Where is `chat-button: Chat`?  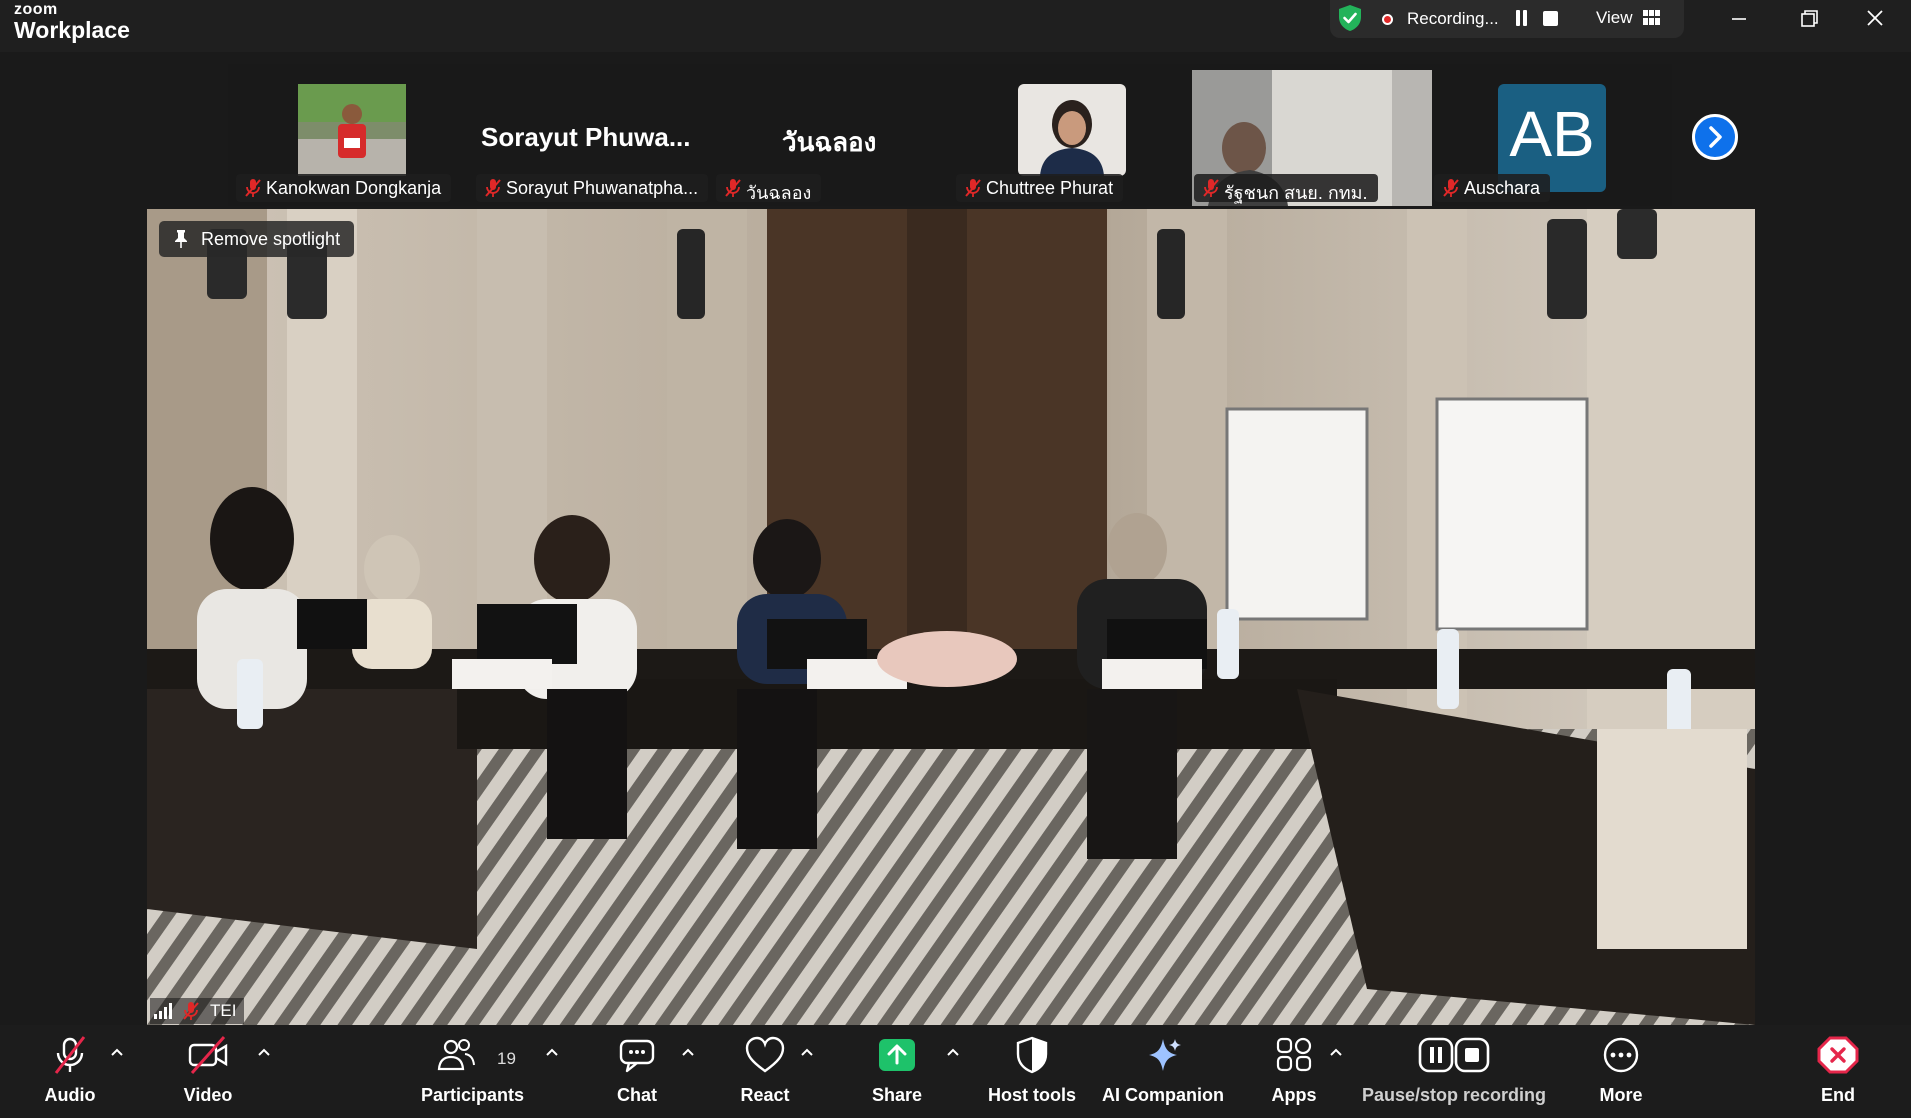 chat-button: Chat is located at coordinates (637, 1071).